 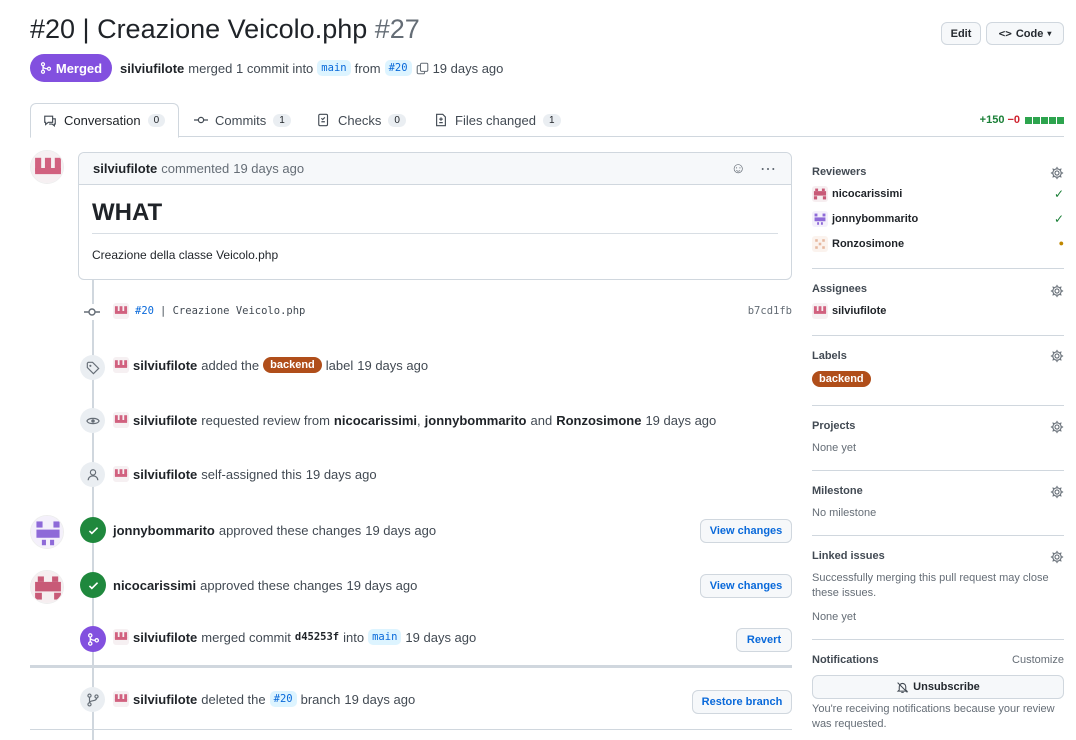 What do you see at coordinates (738, 168) in the screenshot?
I see `smiley-icon: ☺` at bounding box center [738, 168].